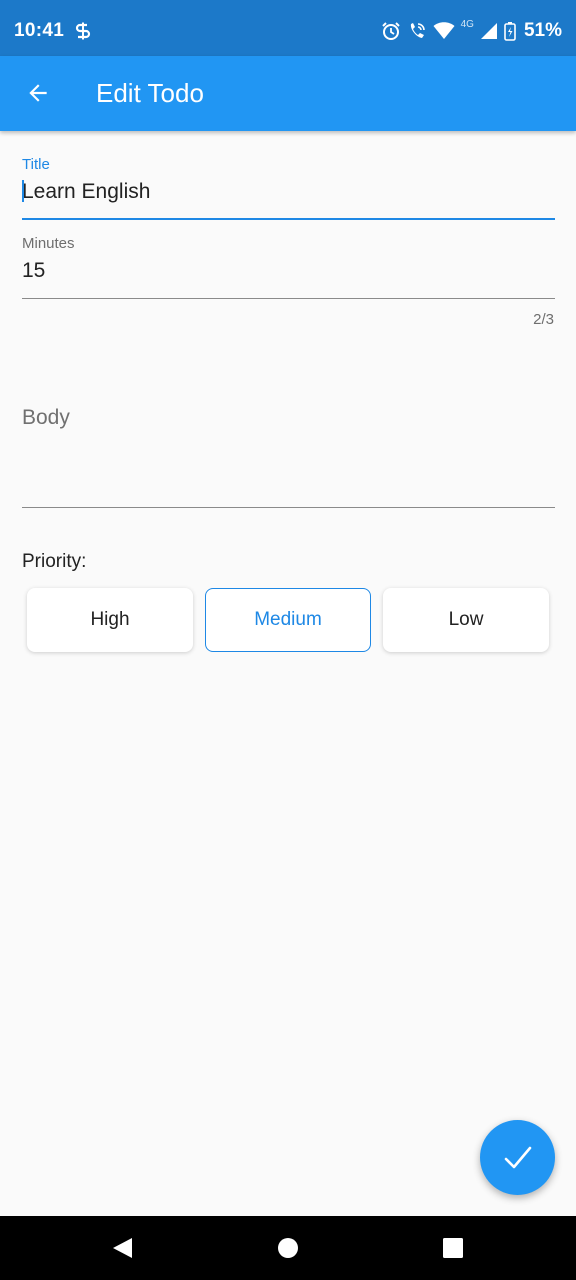  I want to click on square-recents-icon, so click(453, 1248).